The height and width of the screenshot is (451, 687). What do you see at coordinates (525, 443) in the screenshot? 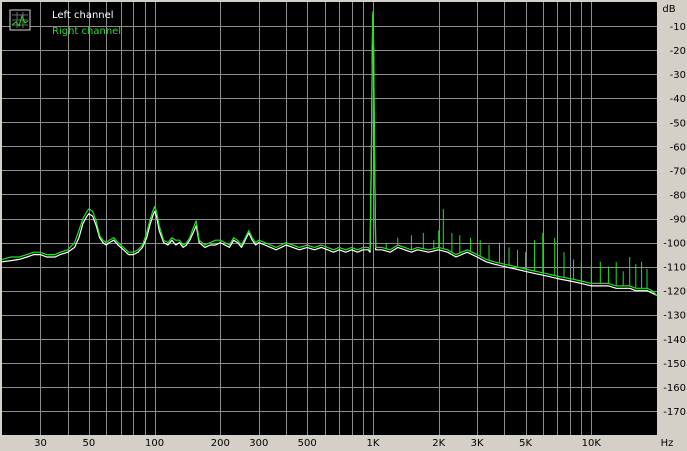
I see `x-tick-label: 5K` at bounding box center [525, 443].